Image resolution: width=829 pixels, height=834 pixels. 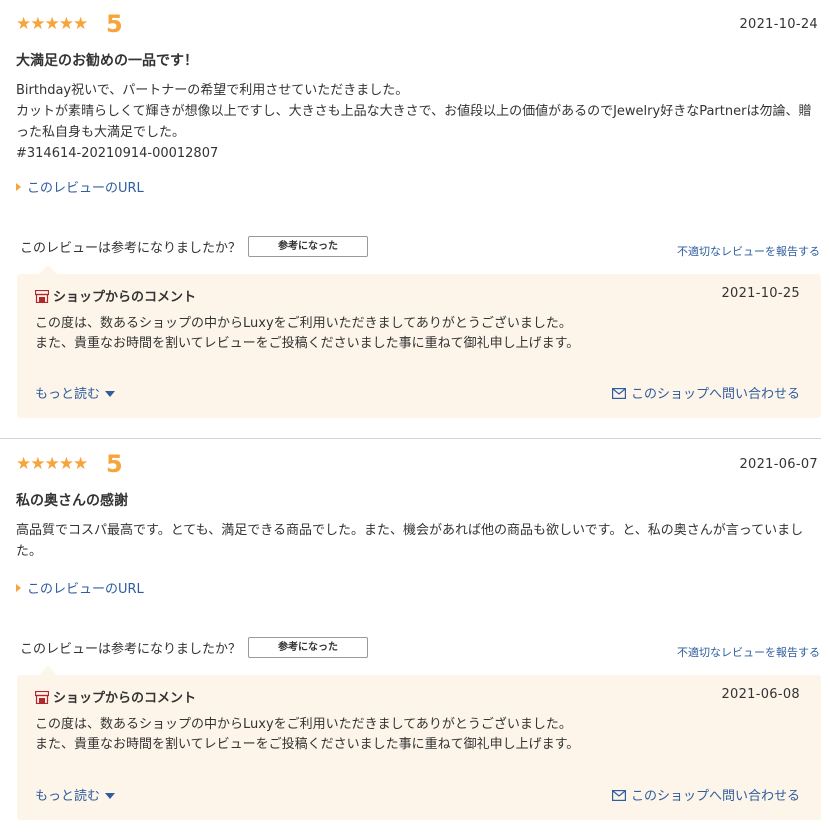 What do you see at coordinates (107, 61) in the screenshot?
I see `review-title: 大満足のお勧めの一品です！` at bounding box center [107, 61].